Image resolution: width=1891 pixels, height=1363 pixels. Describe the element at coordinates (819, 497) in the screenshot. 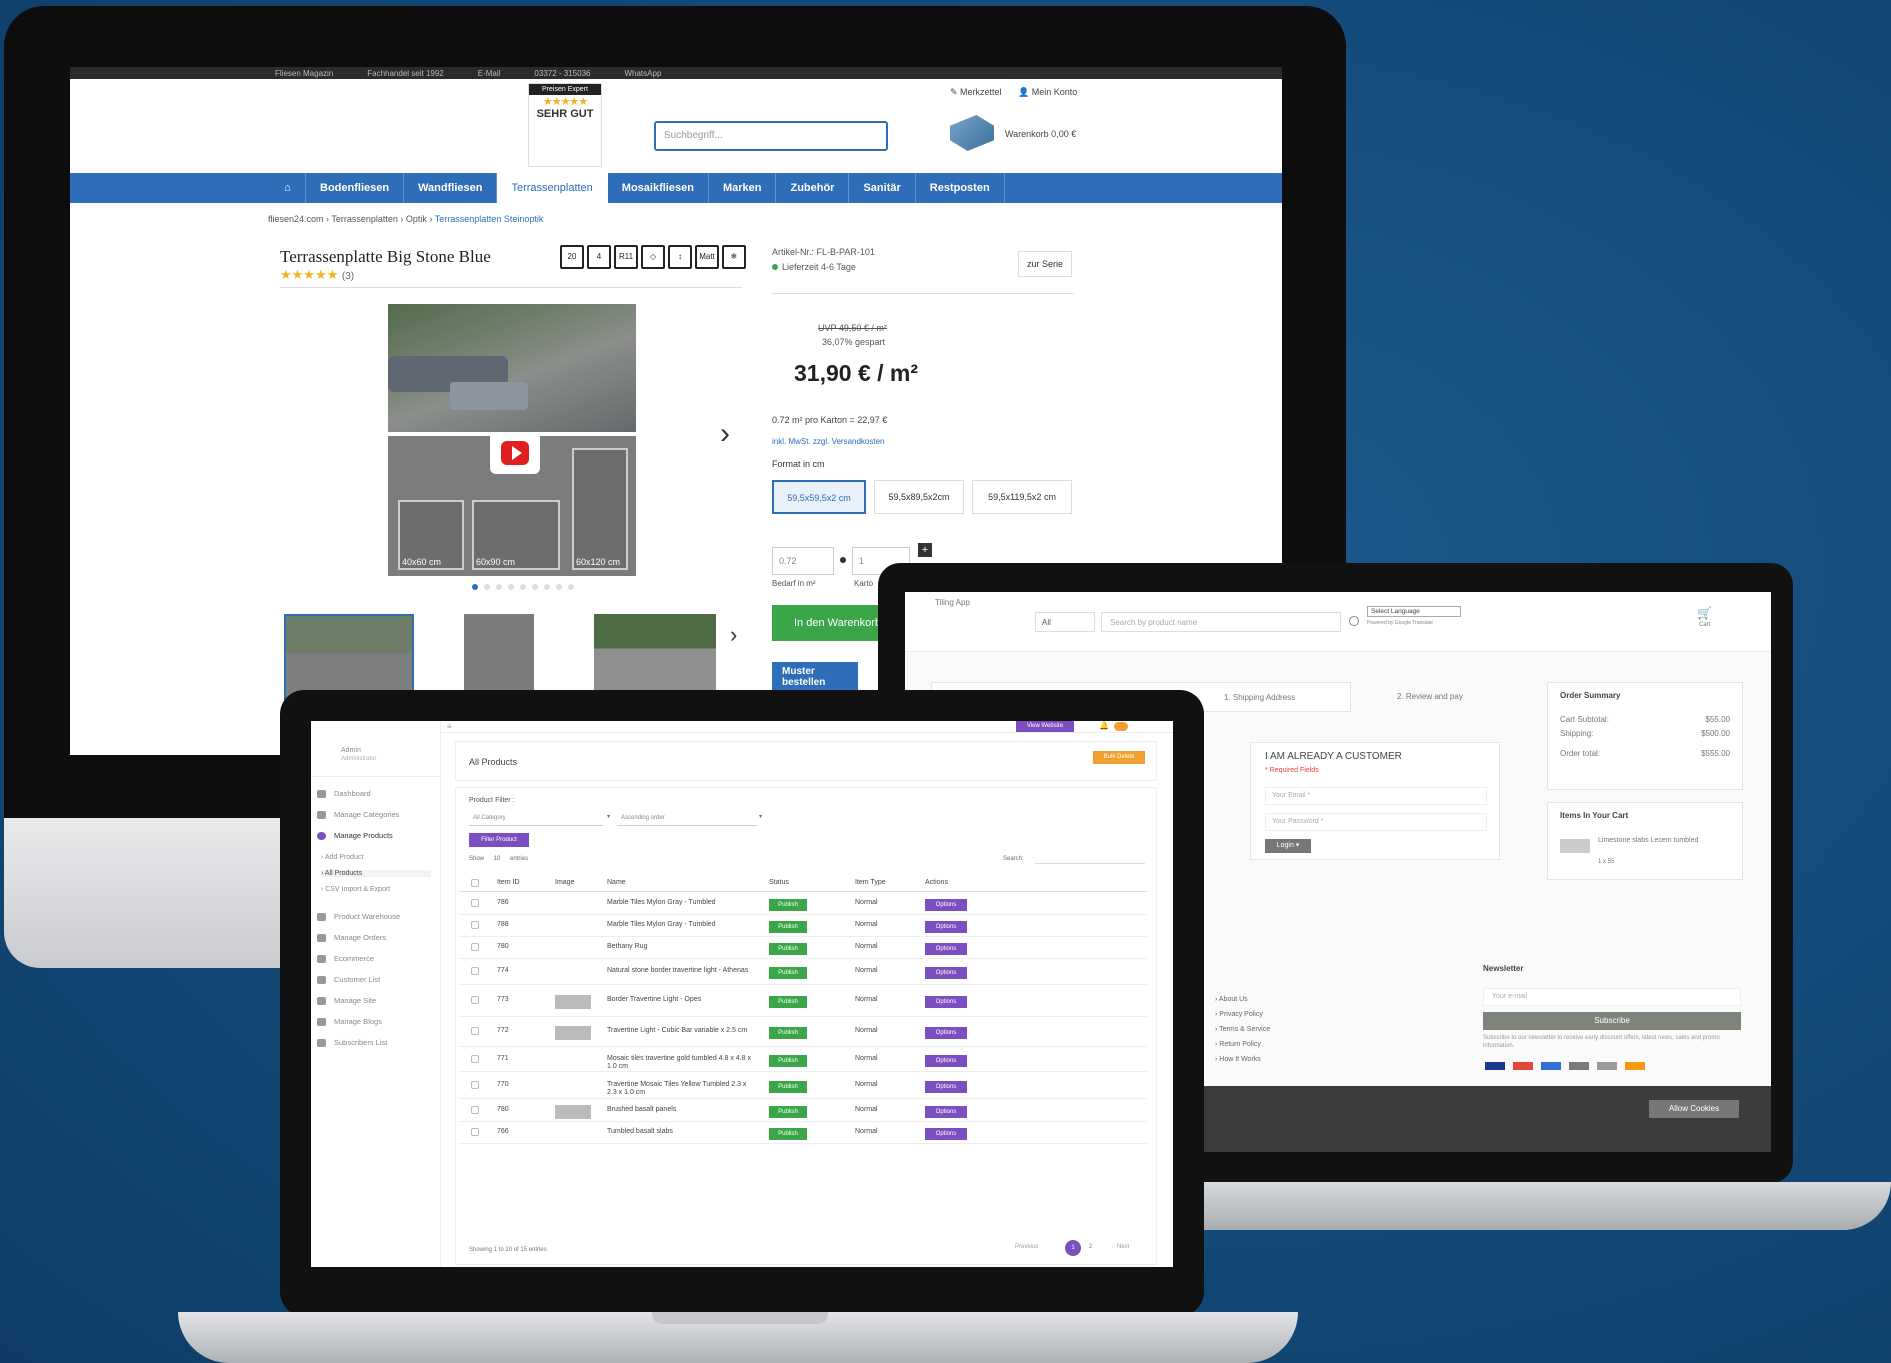

I see `format-option-selected: 59,5x59,5x2 cm` at that location.